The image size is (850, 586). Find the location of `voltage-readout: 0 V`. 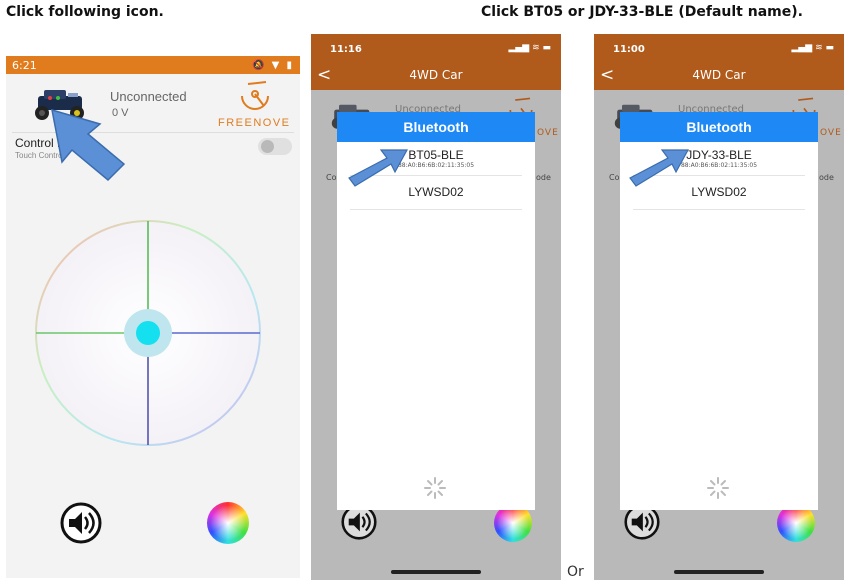

voltage-readout: 0 V is located at coordinates (120, 113).